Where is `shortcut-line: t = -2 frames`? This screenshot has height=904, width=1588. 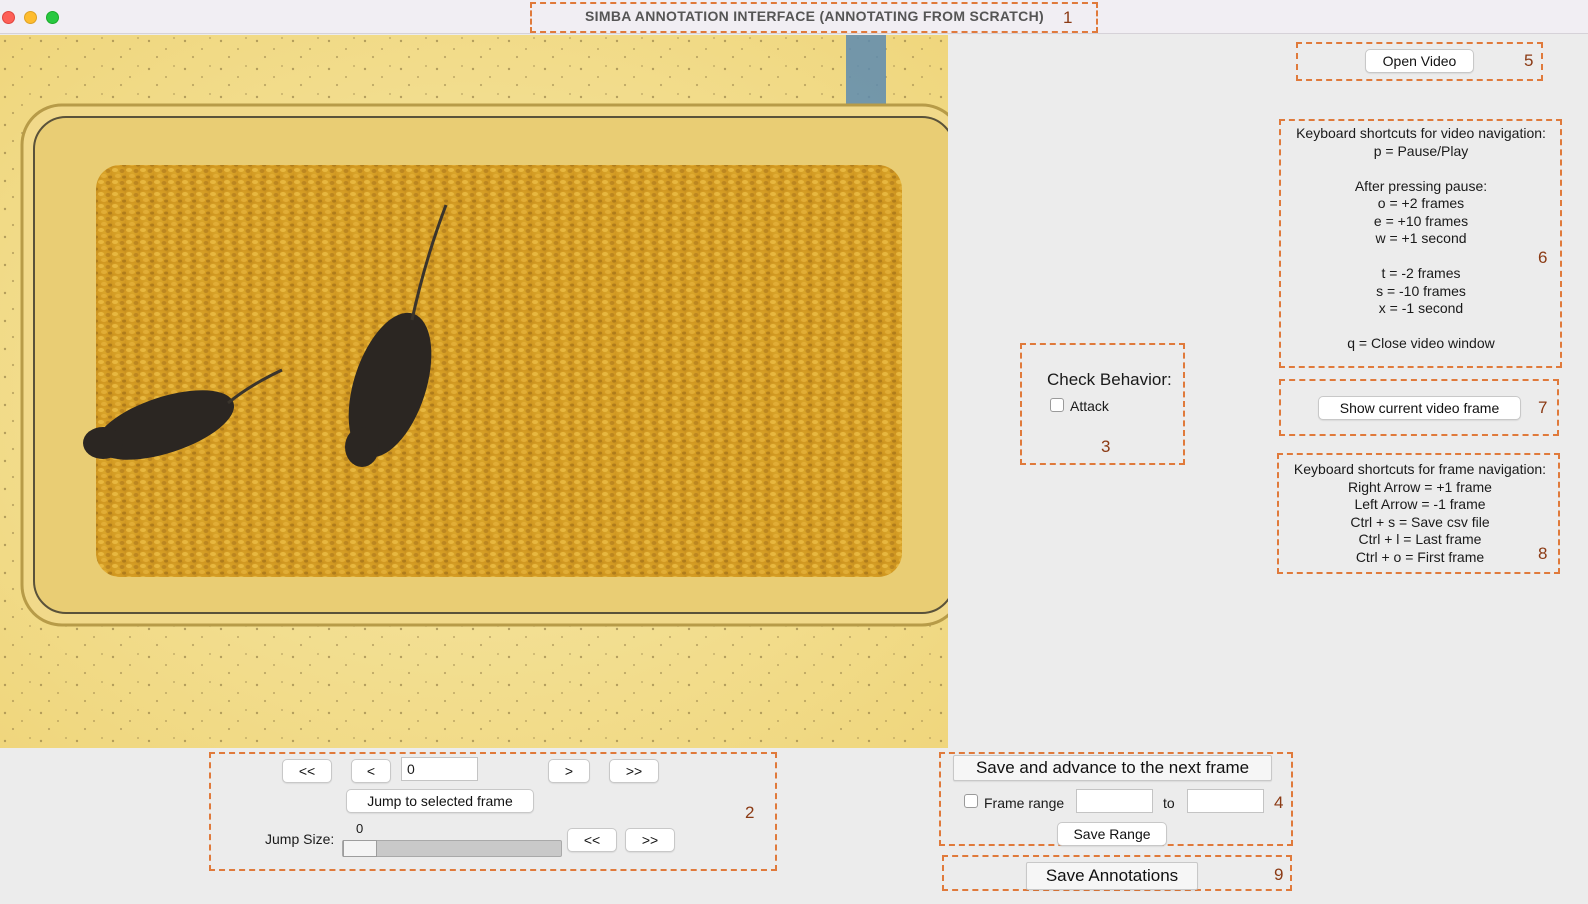 shortcut-line: t = -2 frames is located at coordinates (1421, 273).